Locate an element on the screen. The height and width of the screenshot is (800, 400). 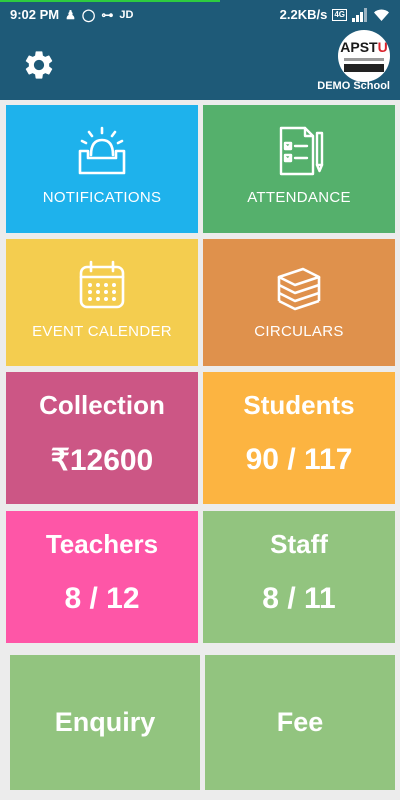
app-header: APSTU DEMO School is located at coordinates (200, 65).